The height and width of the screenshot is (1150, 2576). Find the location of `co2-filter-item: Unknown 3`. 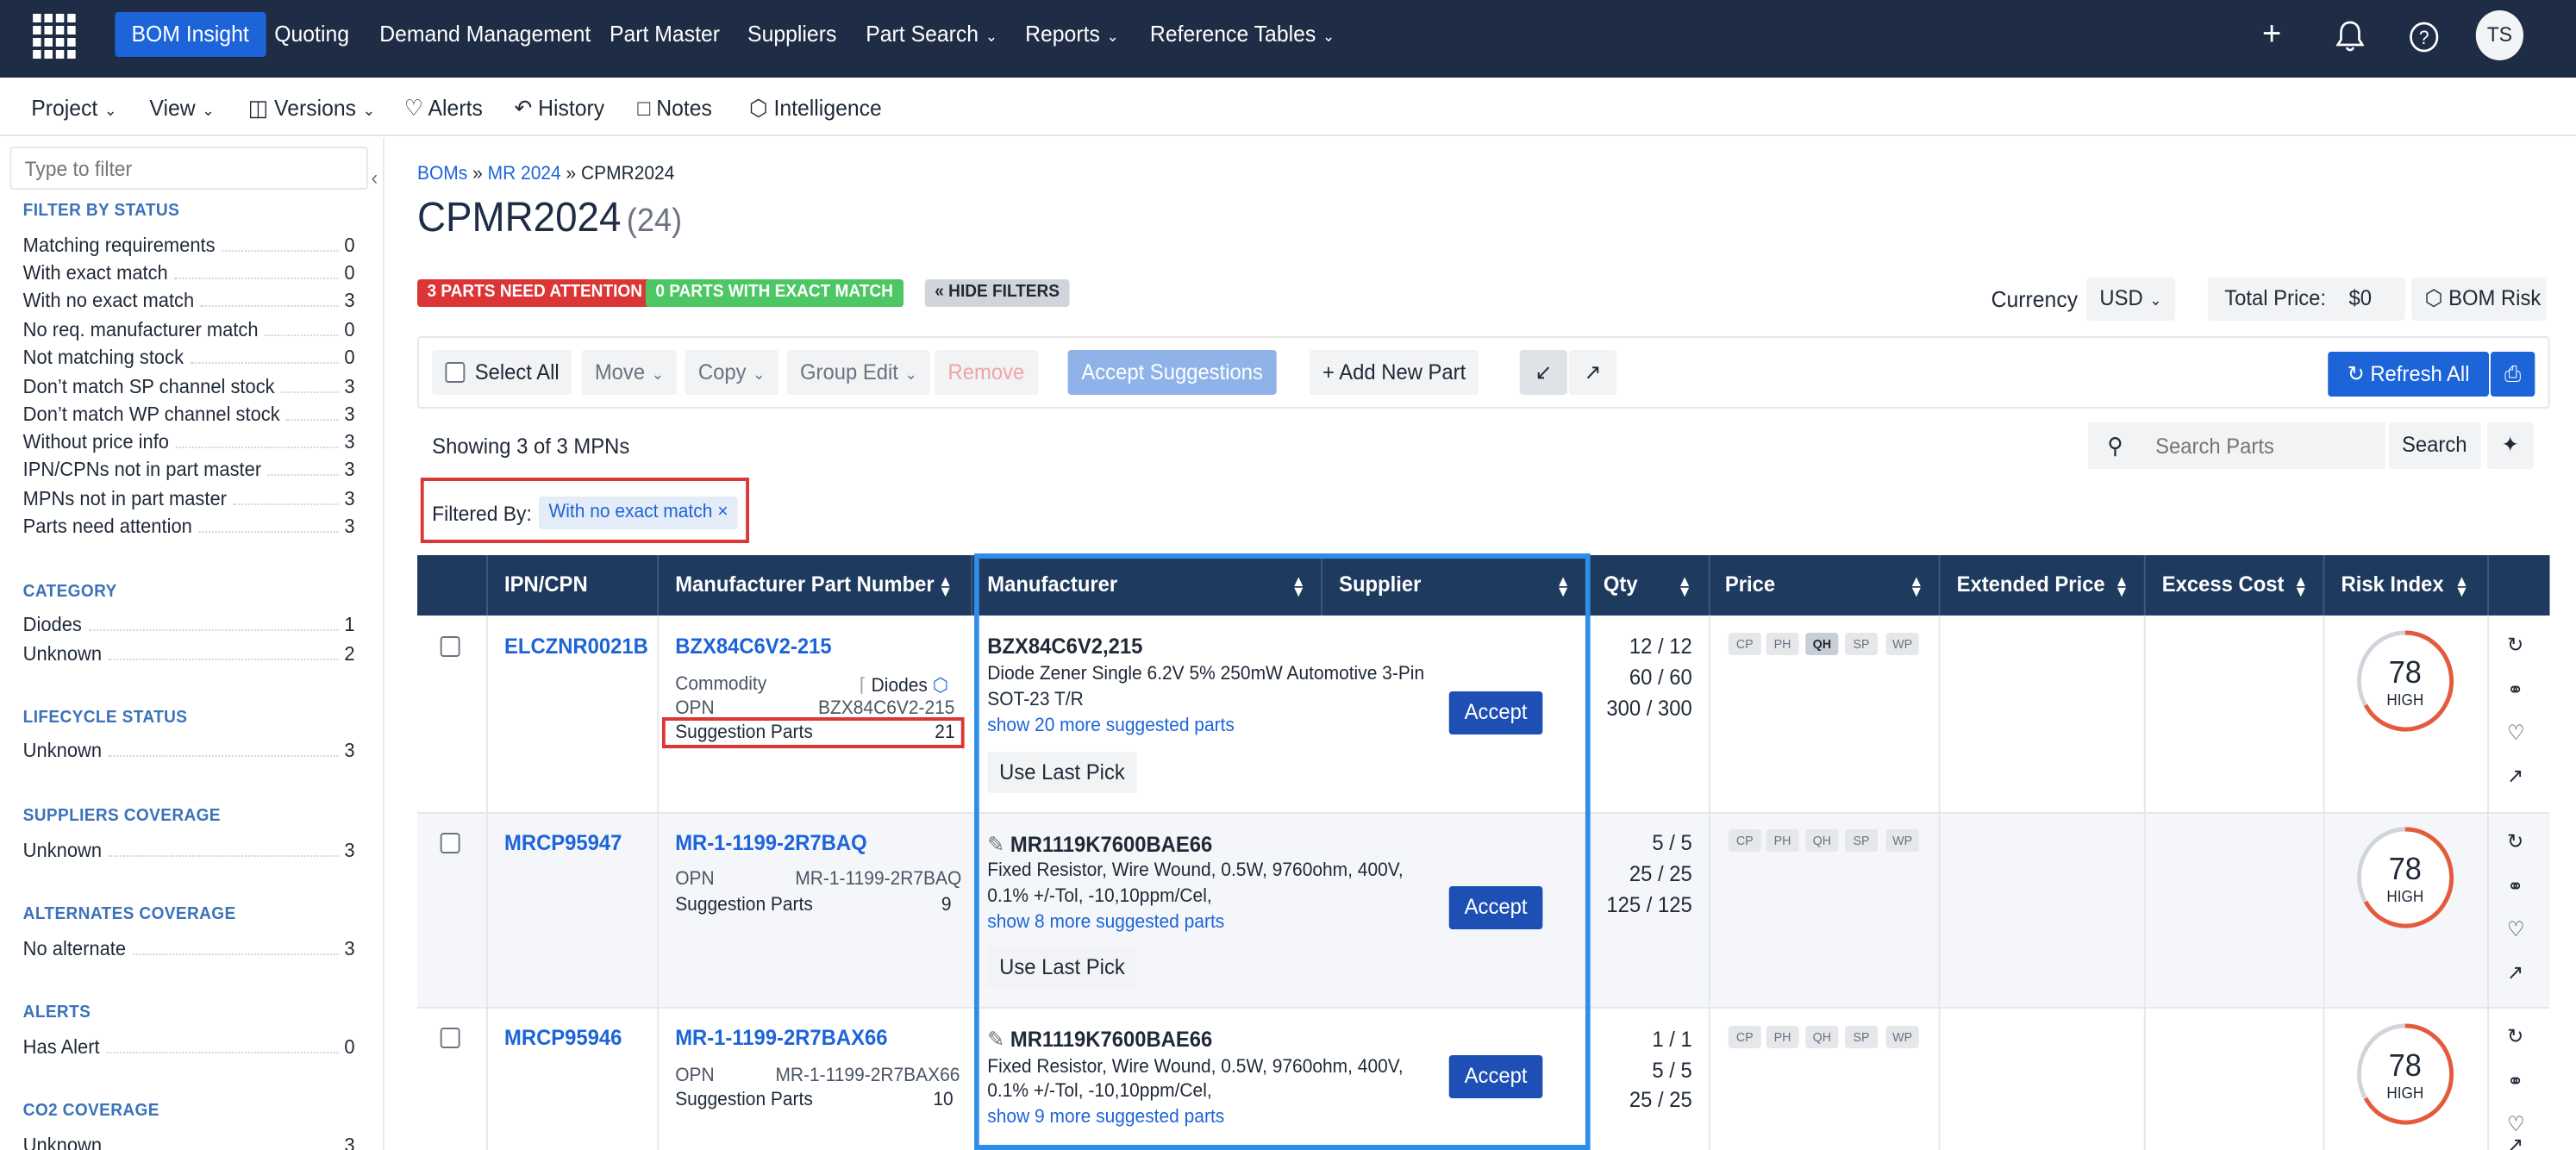

co2-filter-item: Unknown 3 is located at coordinates (189, 1142).